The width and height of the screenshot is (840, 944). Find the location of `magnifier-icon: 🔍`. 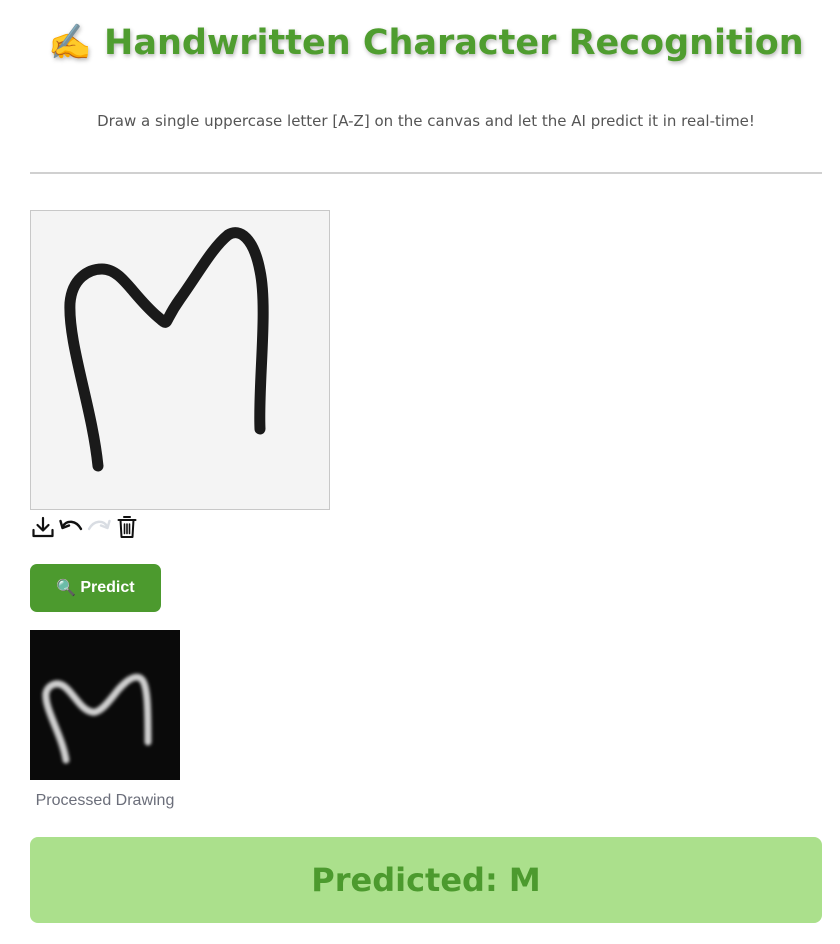

magnifier-icon: 🔍 is located at coordinates (66, 588).